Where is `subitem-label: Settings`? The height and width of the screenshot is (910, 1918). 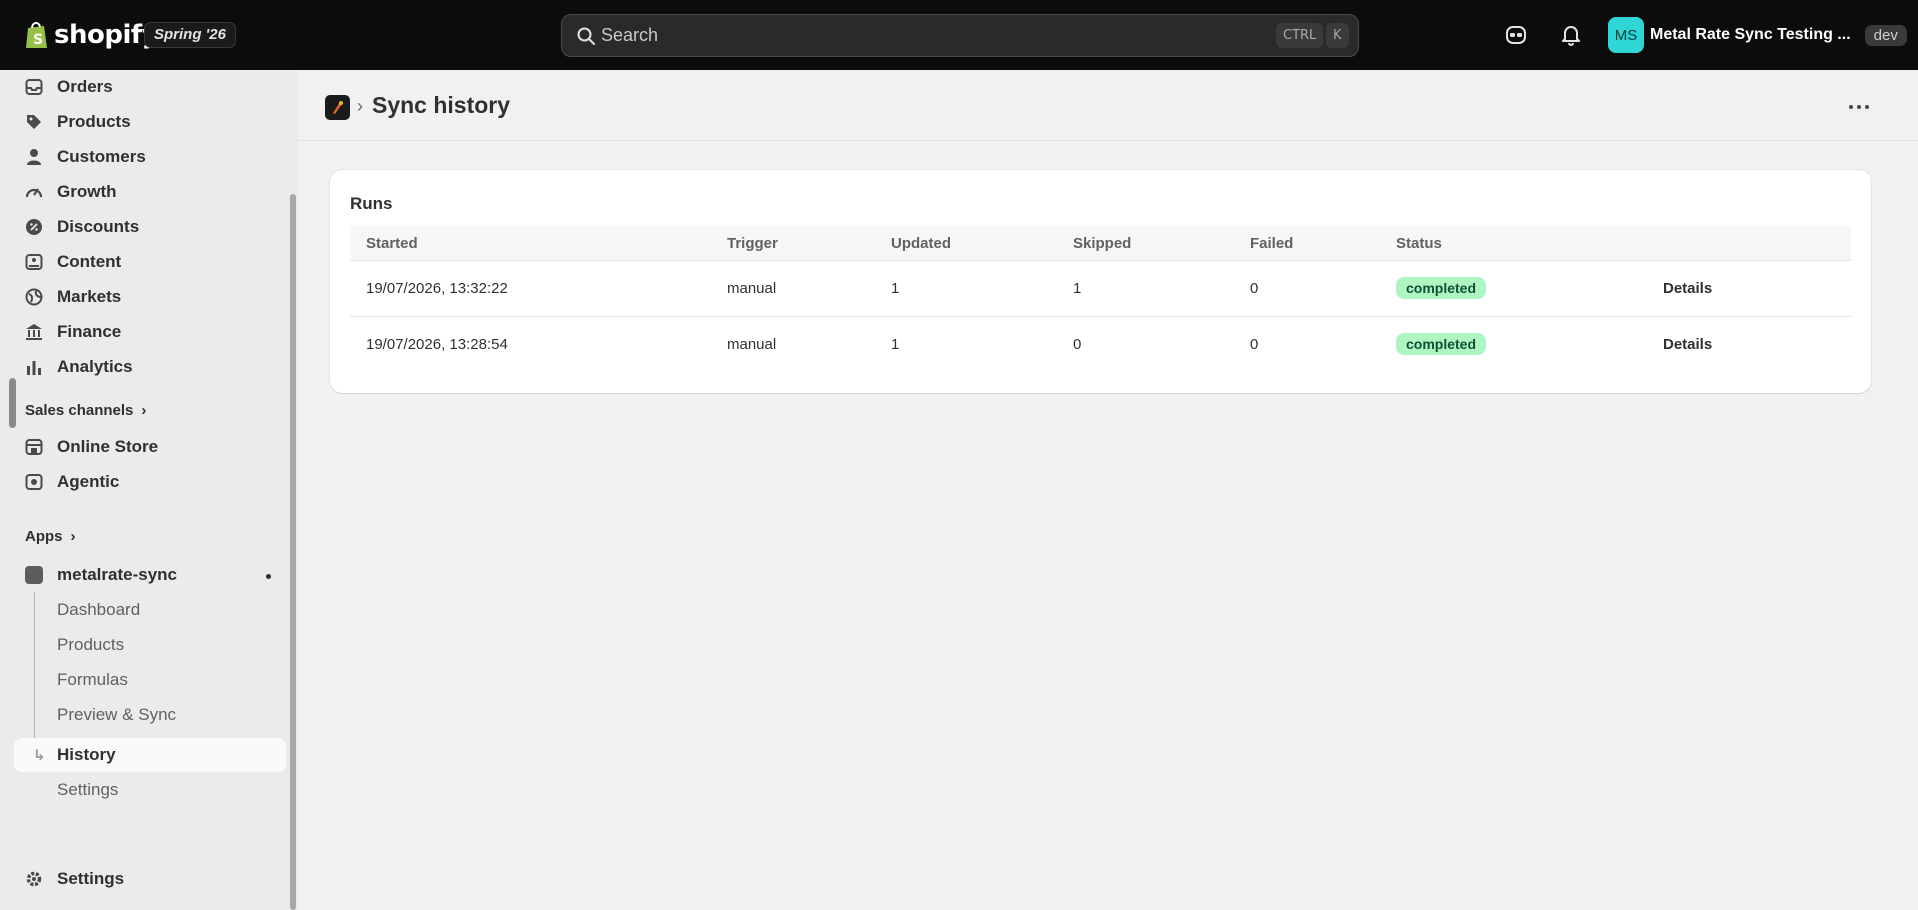
subitem-label: Settings is located at coordinates (88, 789).